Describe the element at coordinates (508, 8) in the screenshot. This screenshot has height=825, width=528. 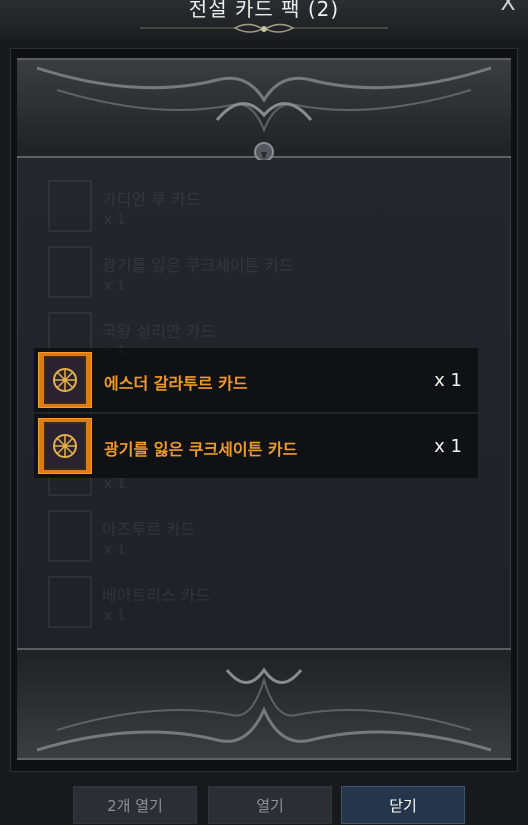
I see `close-icon: X` at that location.